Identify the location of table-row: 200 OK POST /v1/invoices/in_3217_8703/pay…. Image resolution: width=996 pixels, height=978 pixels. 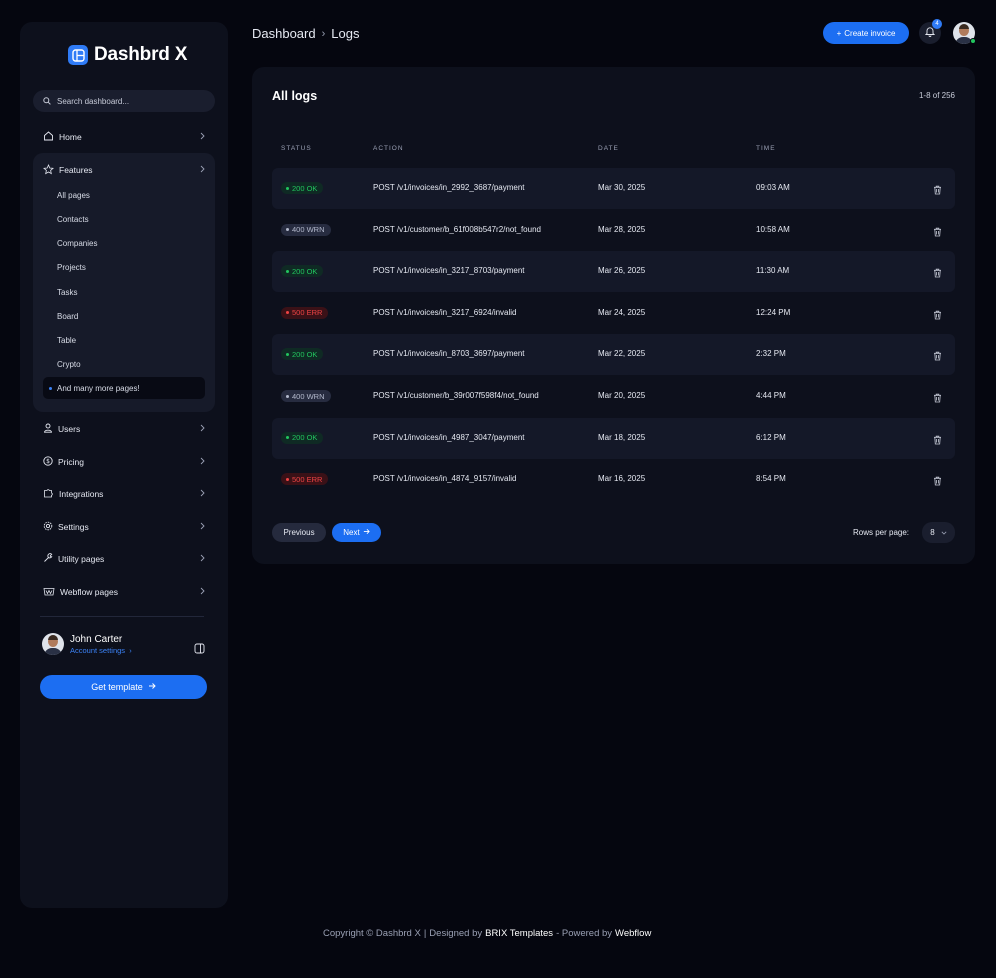
(613, 272).